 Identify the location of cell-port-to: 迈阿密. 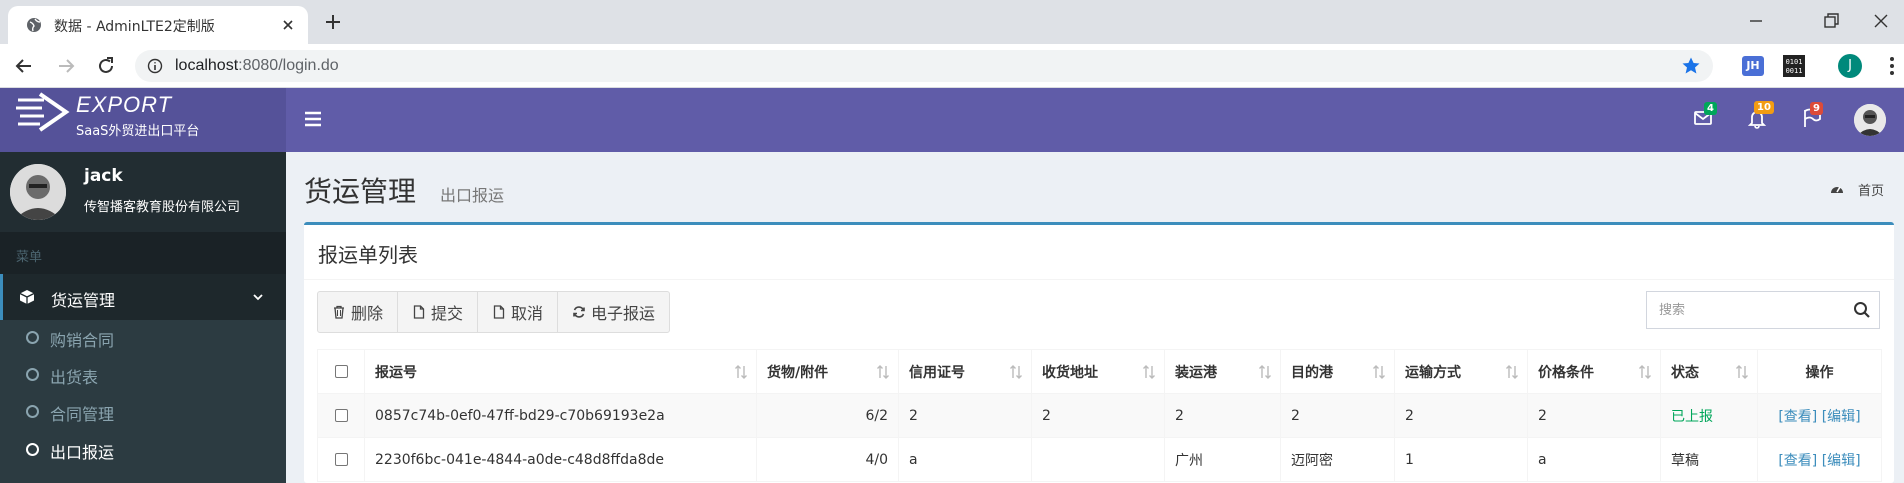
(1337, 459).